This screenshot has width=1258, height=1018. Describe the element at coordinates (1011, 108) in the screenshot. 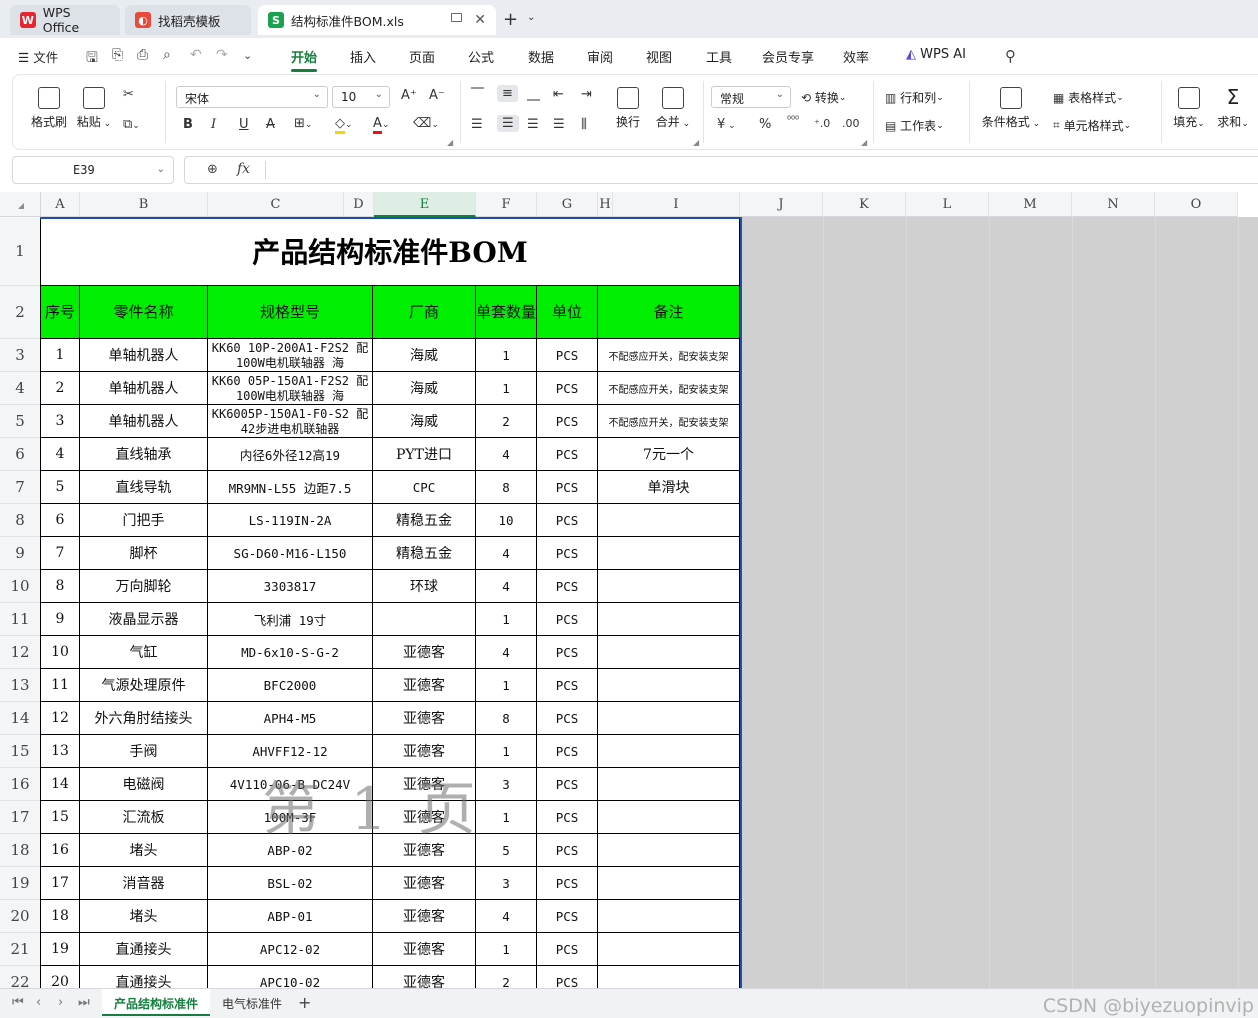

I see `conditional-format-button: 条件格式 ⌄` at that location.